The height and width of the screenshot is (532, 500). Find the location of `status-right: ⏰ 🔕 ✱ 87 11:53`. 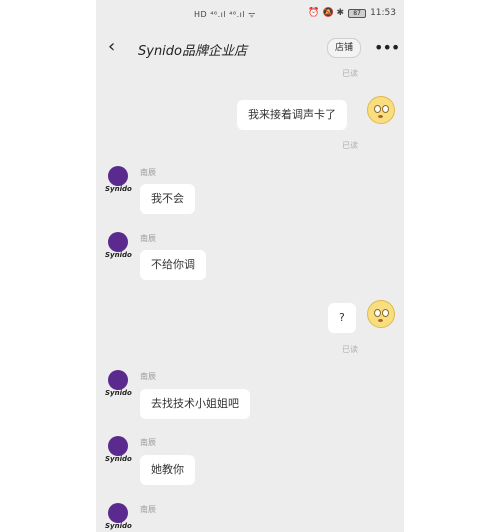

status-right: ⏰ 🔕 ✱ 87 11:53 is located at coordinates (352, 13).